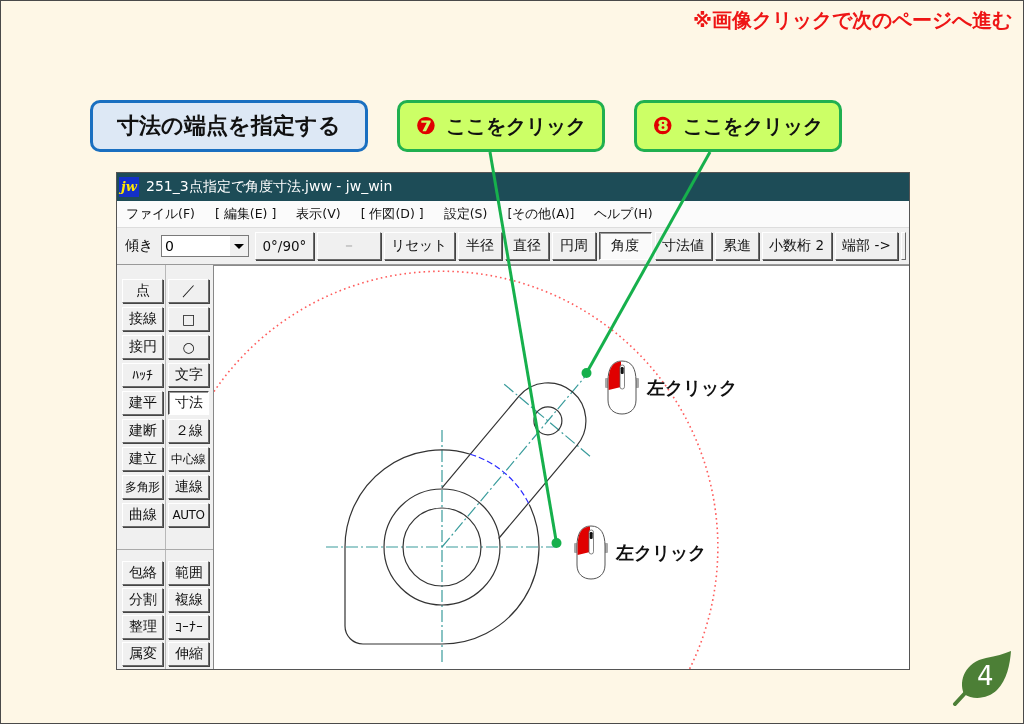 The image size is (1024, 724). What do you see at coordinates (625, 246) in the screenshot?
I see `toolbar-button: 角度` at bounding box center [625, 246].